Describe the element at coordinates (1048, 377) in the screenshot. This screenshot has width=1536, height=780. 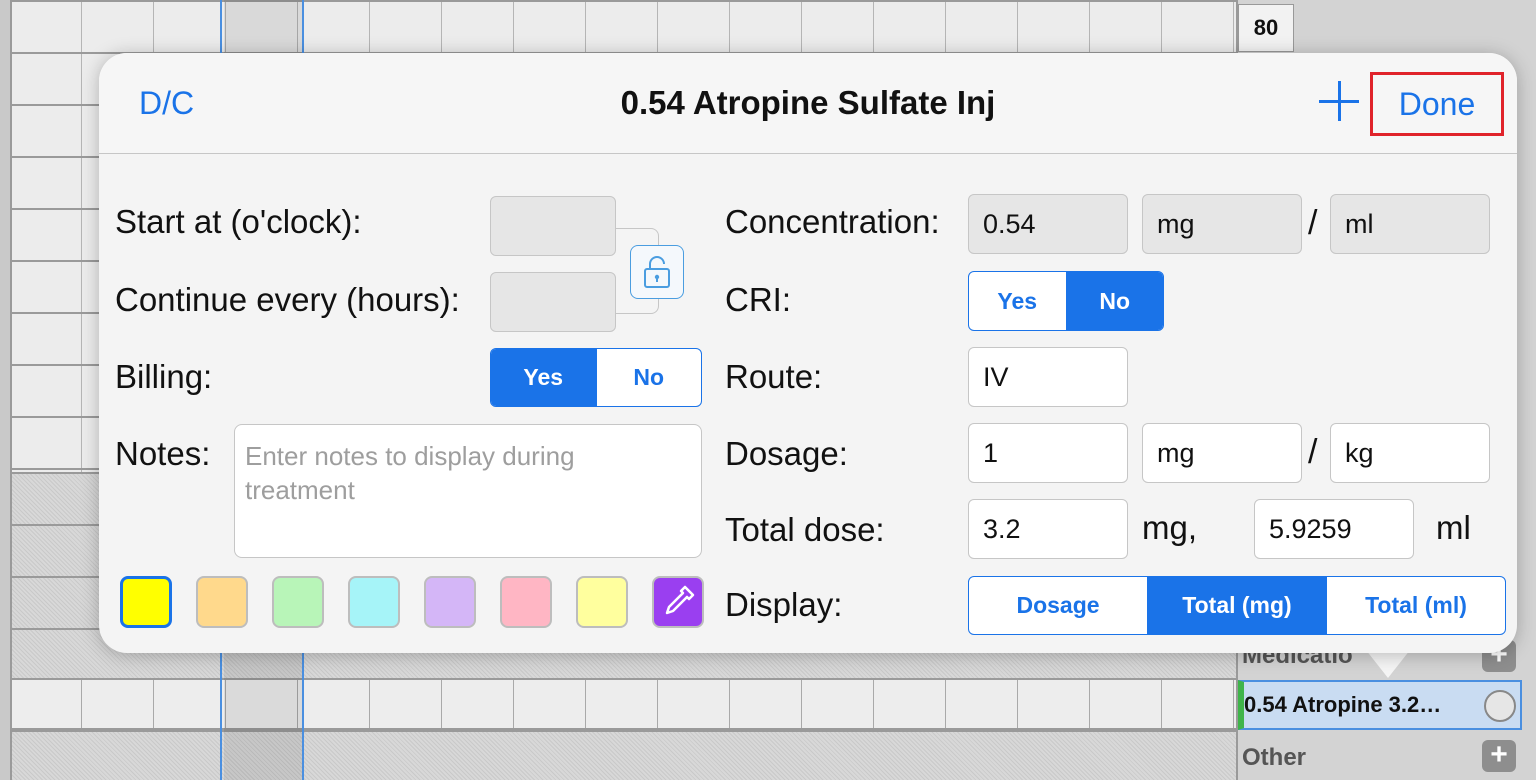
I see `route-input: IV` at that location.